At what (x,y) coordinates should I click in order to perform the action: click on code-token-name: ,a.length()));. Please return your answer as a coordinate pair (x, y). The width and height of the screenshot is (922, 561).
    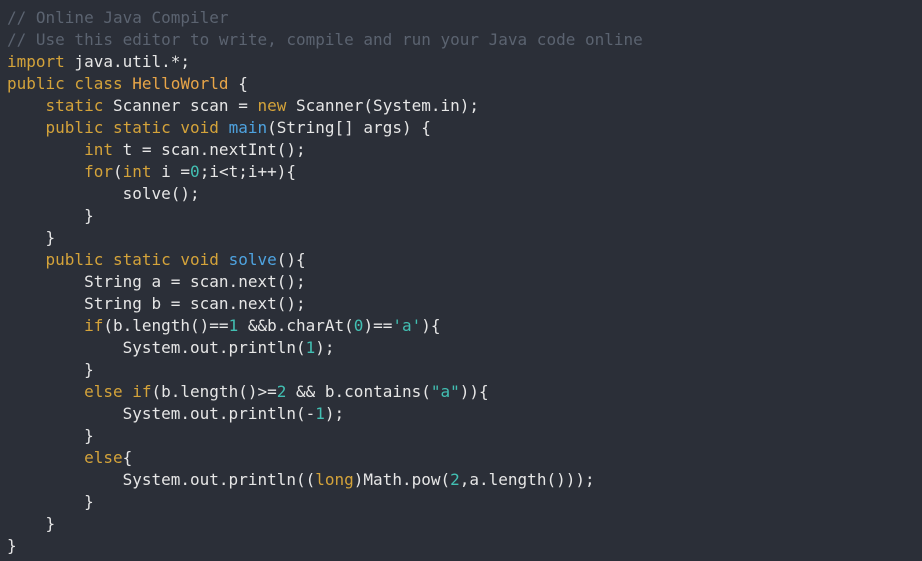
    Looking at the image, I should click on (527, 479).